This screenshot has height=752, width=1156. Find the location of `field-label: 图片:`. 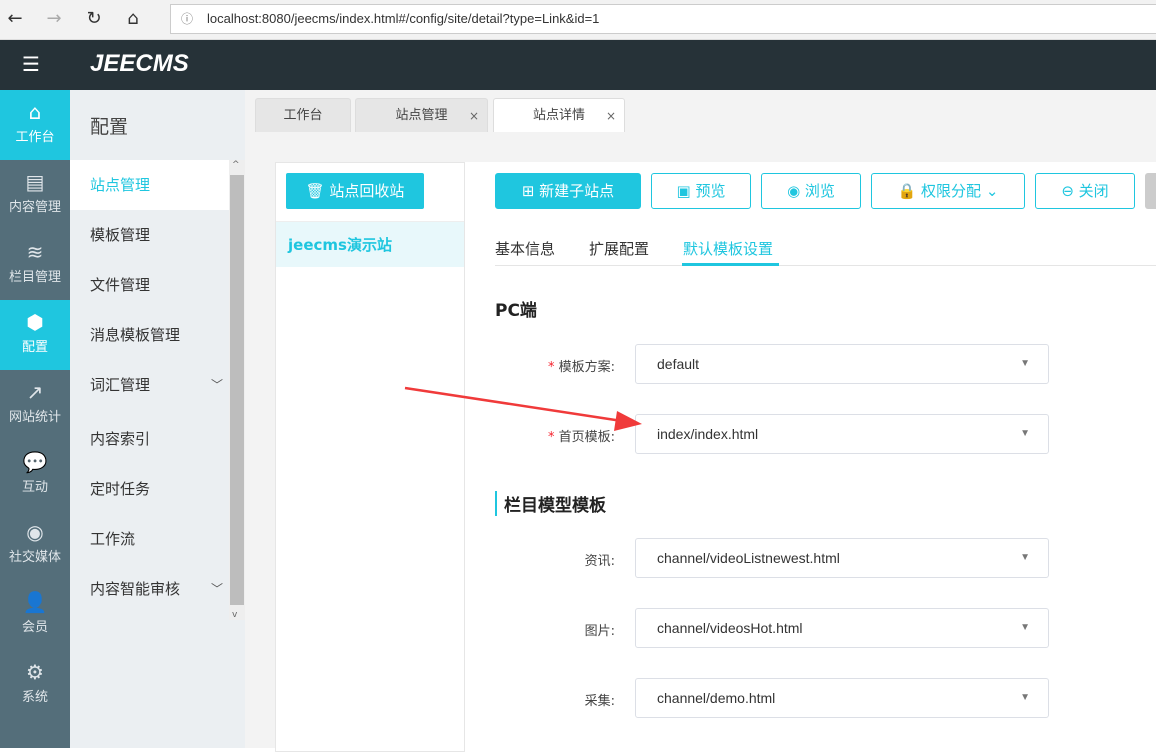

field-label: 图片: is located at coordinates (599, 631).